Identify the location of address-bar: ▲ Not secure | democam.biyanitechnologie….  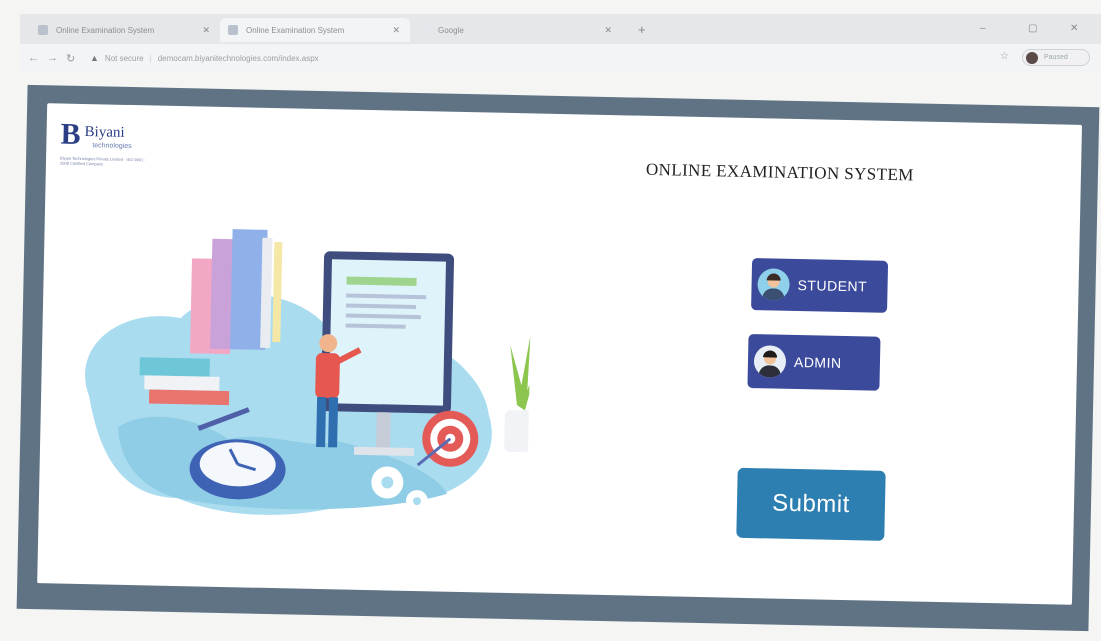
(530, 58).